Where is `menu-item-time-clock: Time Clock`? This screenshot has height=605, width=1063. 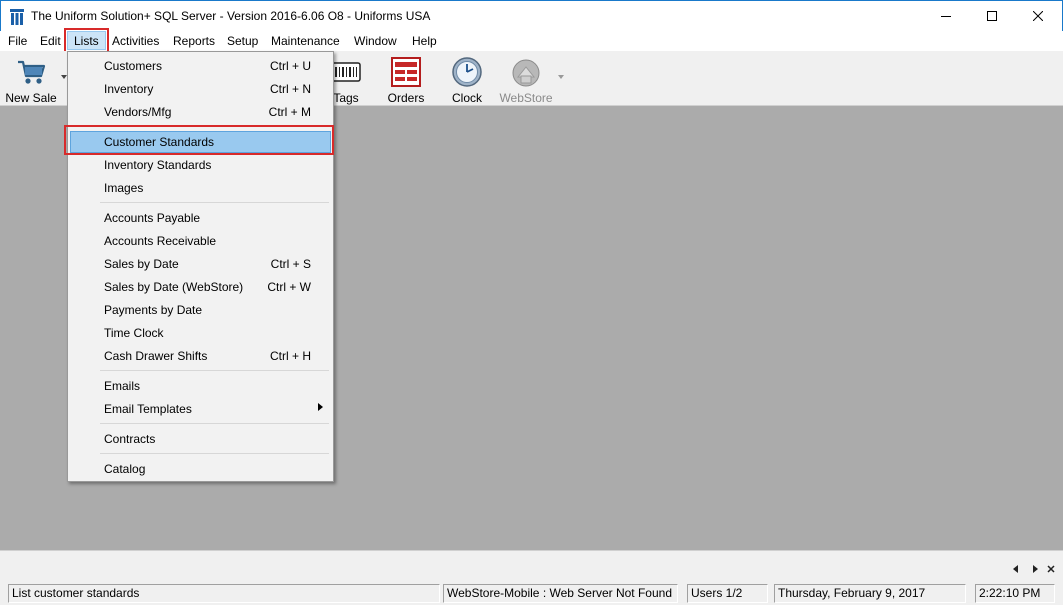
menu-item-time-clock: Time Clock is located at coordinates (200, 333).